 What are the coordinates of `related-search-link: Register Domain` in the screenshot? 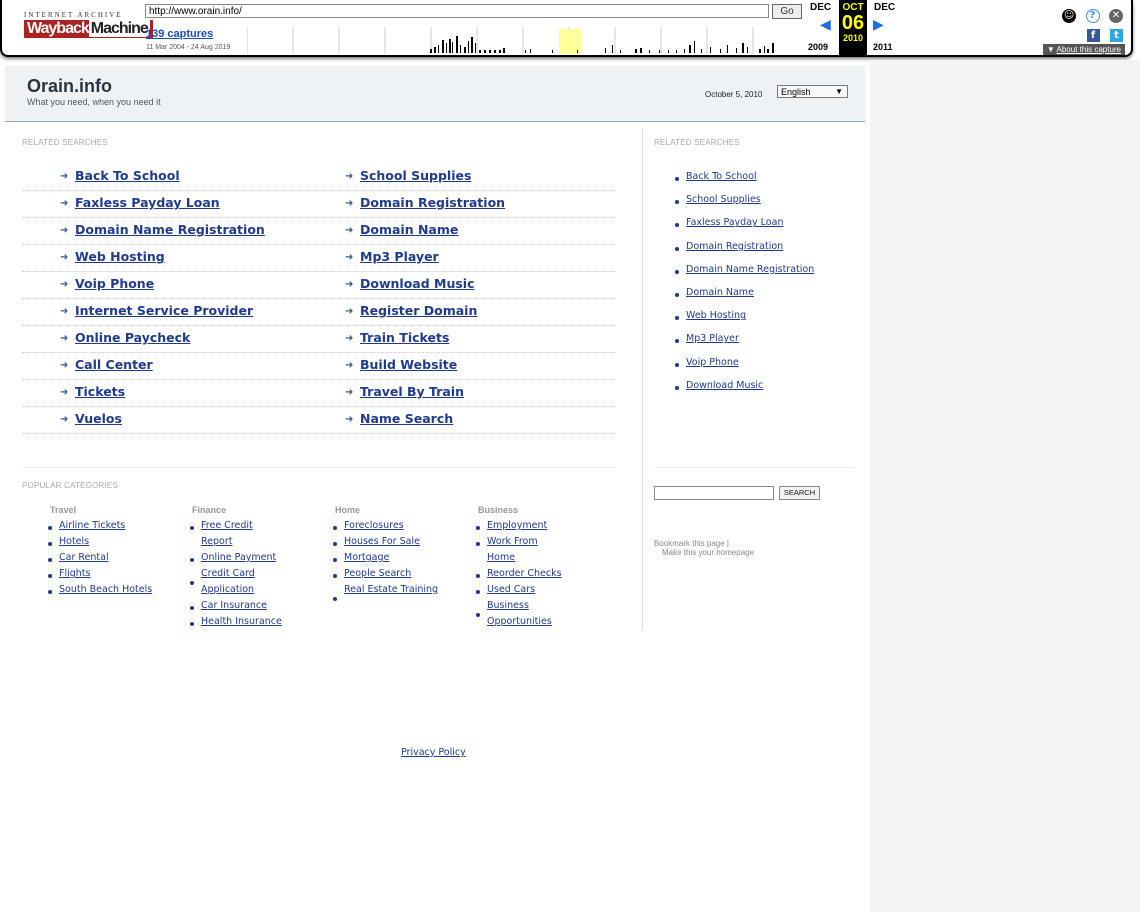 It's located at (418, 310).